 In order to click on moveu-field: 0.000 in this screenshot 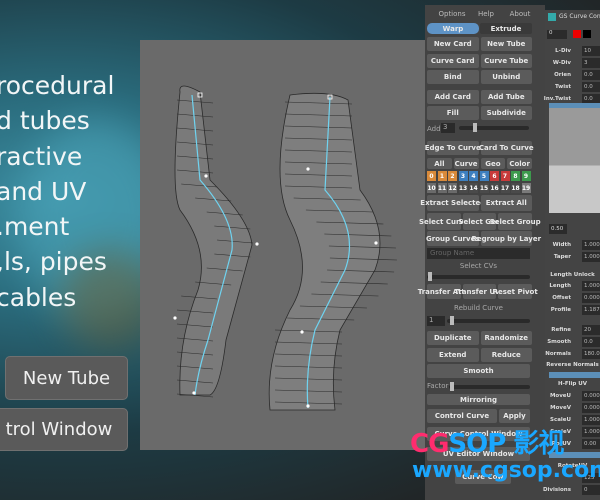, I will do `click(591, 396)`.